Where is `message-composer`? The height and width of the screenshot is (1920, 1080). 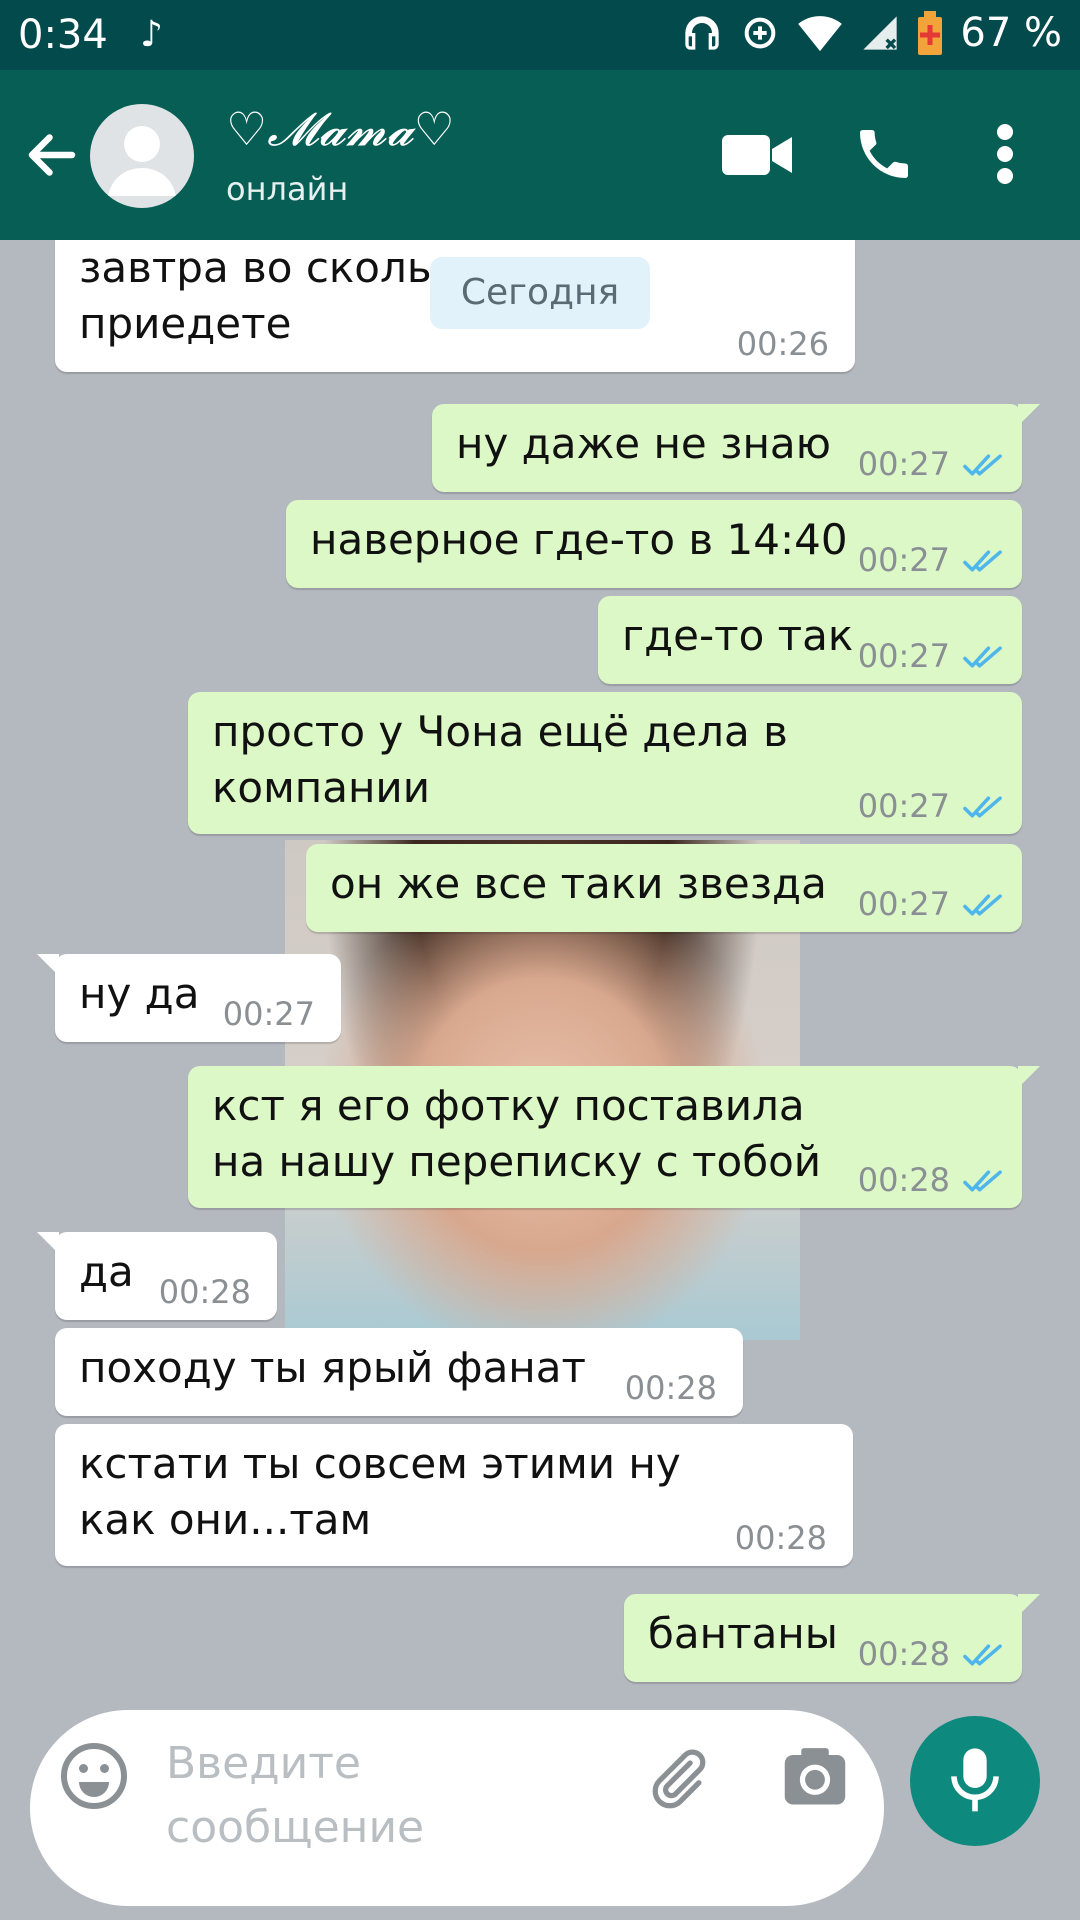 message-composer is located at coordinates (457, 1808).